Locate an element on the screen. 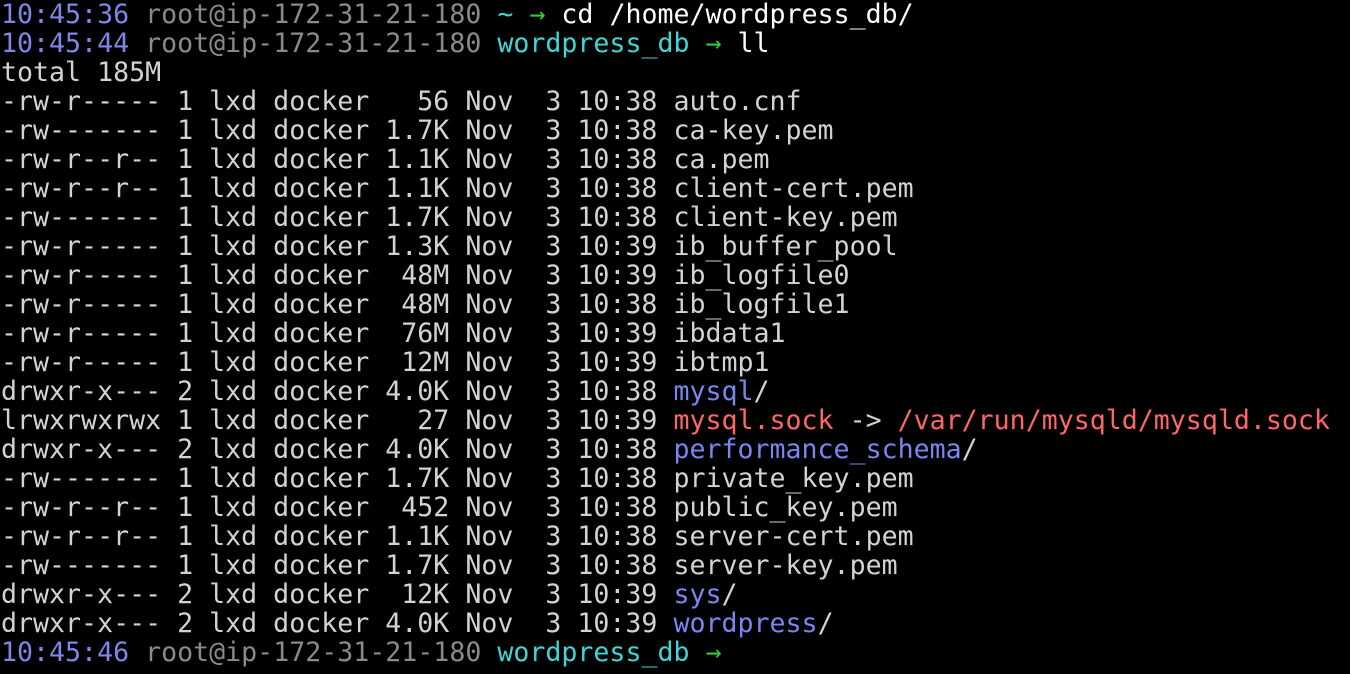 The height and width of the screenshot is (674, 1350). file-name: server-key.pem is located at coordinates (785, 565).